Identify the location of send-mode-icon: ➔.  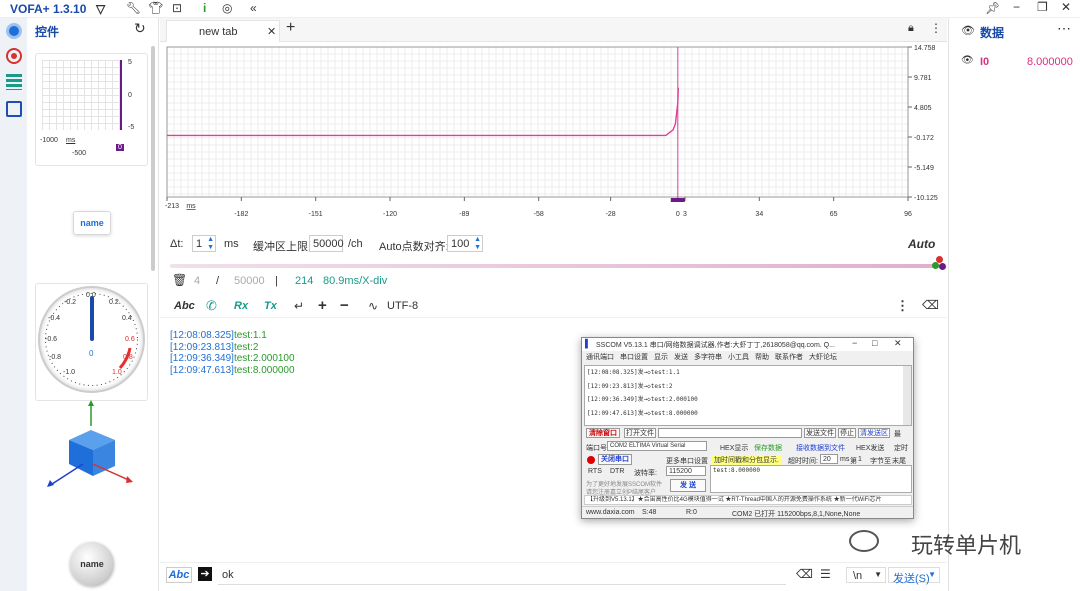
(205, 574).